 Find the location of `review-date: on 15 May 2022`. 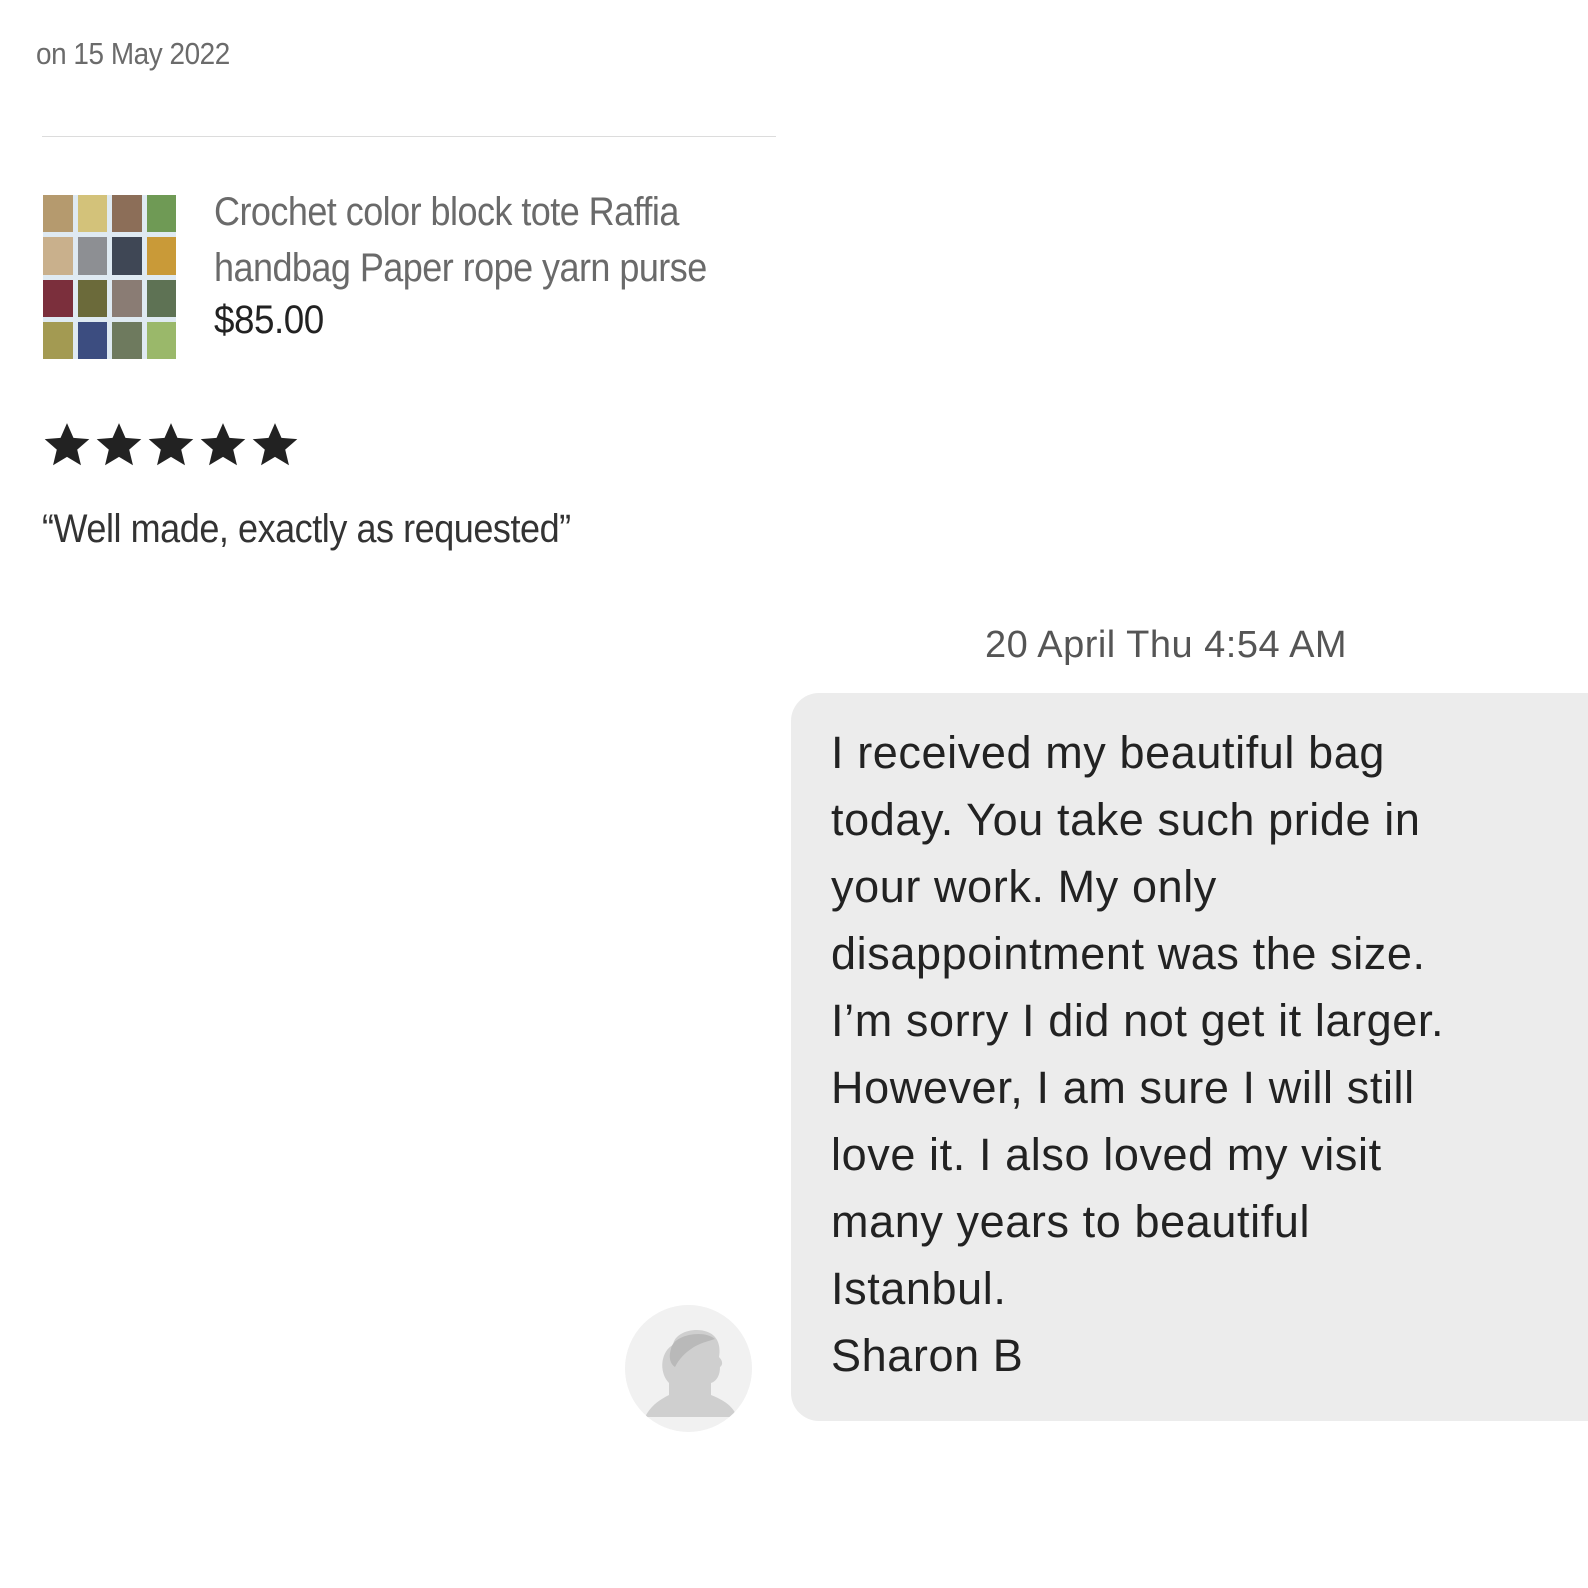

review-date: on 15 May 2022 is located at coordinates (133, 53).